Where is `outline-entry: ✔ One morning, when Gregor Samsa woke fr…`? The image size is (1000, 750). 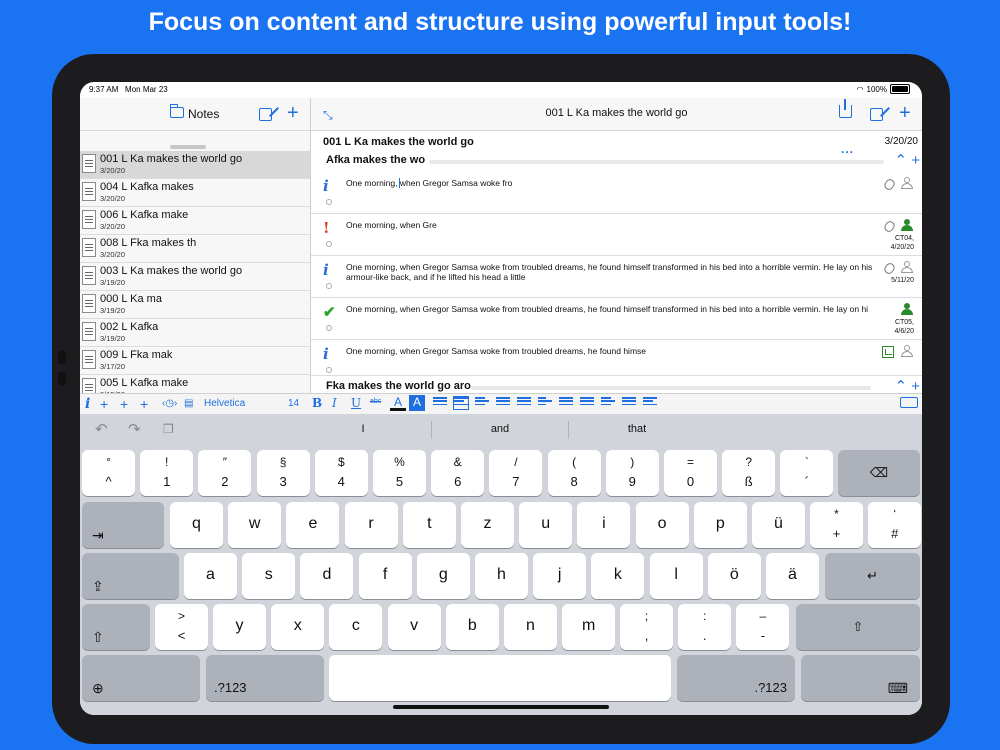
outline-entry: ✔ One morning, when Gregor Samsa woke fr… is located at coordinates (616, 318).